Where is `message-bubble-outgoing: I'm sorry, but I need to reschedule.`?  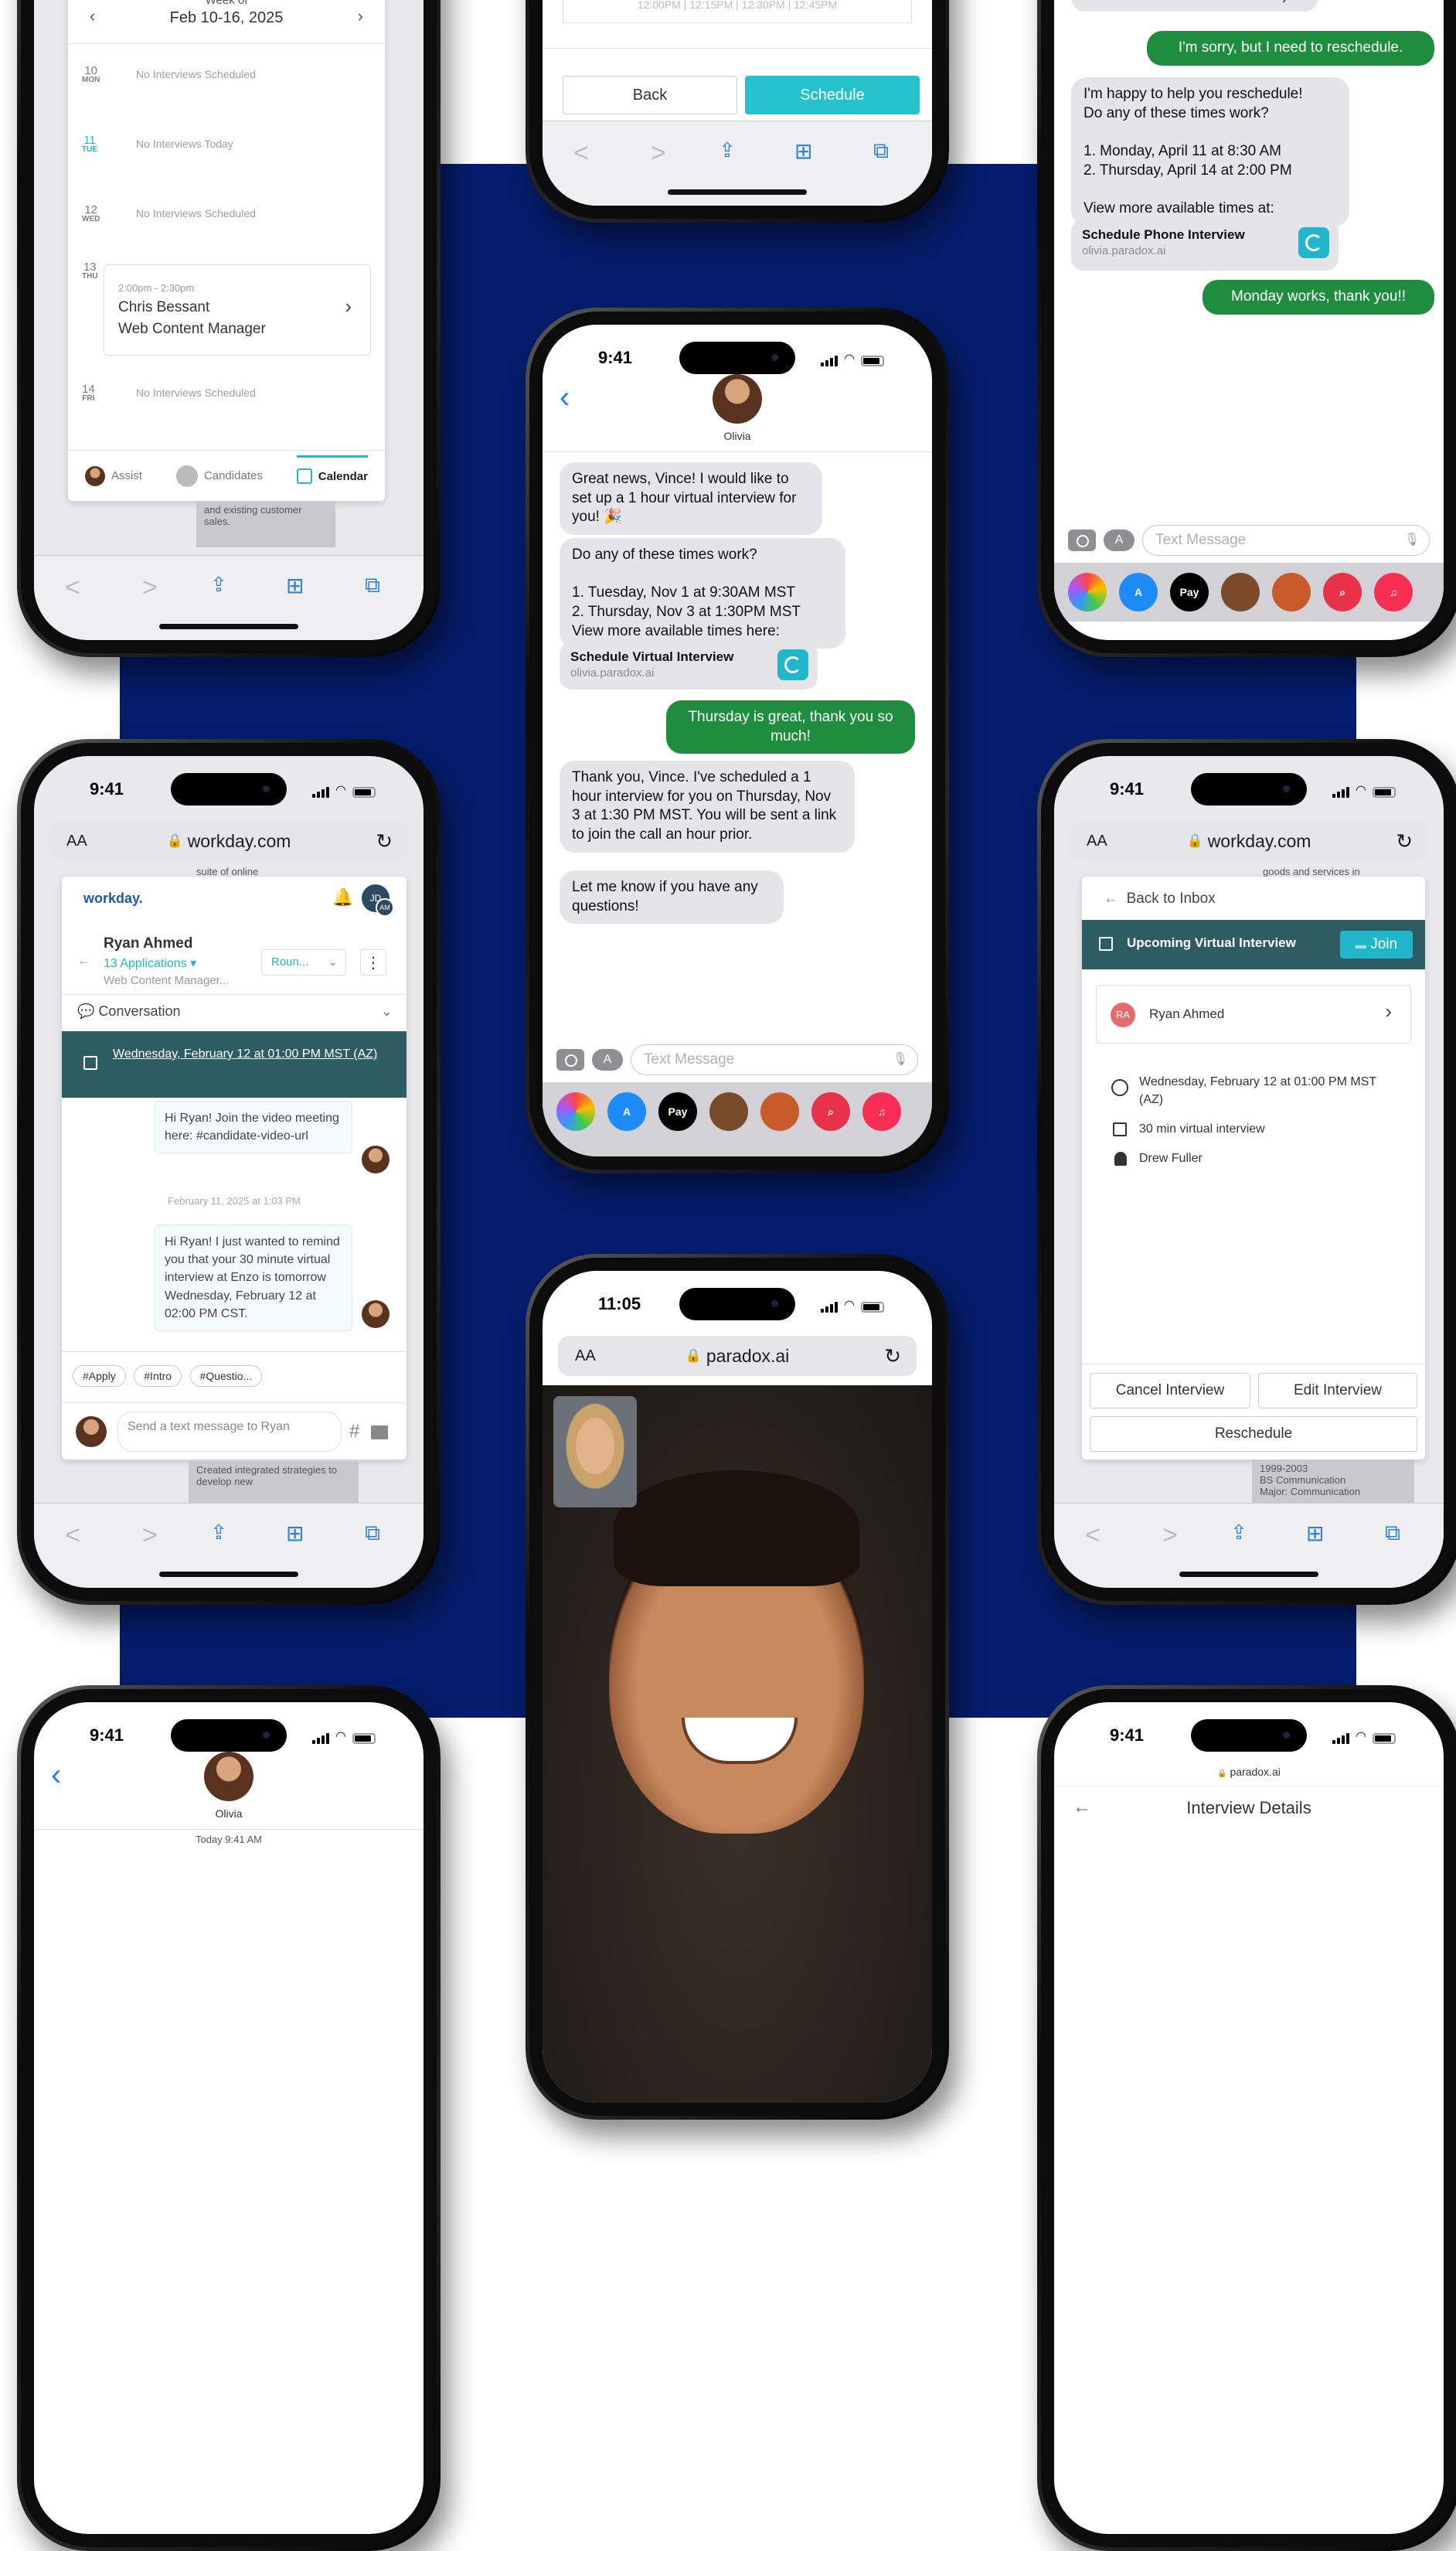 message-bubble-outgoing: I'm sorry, but I need to reschedule. is located at coordinates (1291, 48).